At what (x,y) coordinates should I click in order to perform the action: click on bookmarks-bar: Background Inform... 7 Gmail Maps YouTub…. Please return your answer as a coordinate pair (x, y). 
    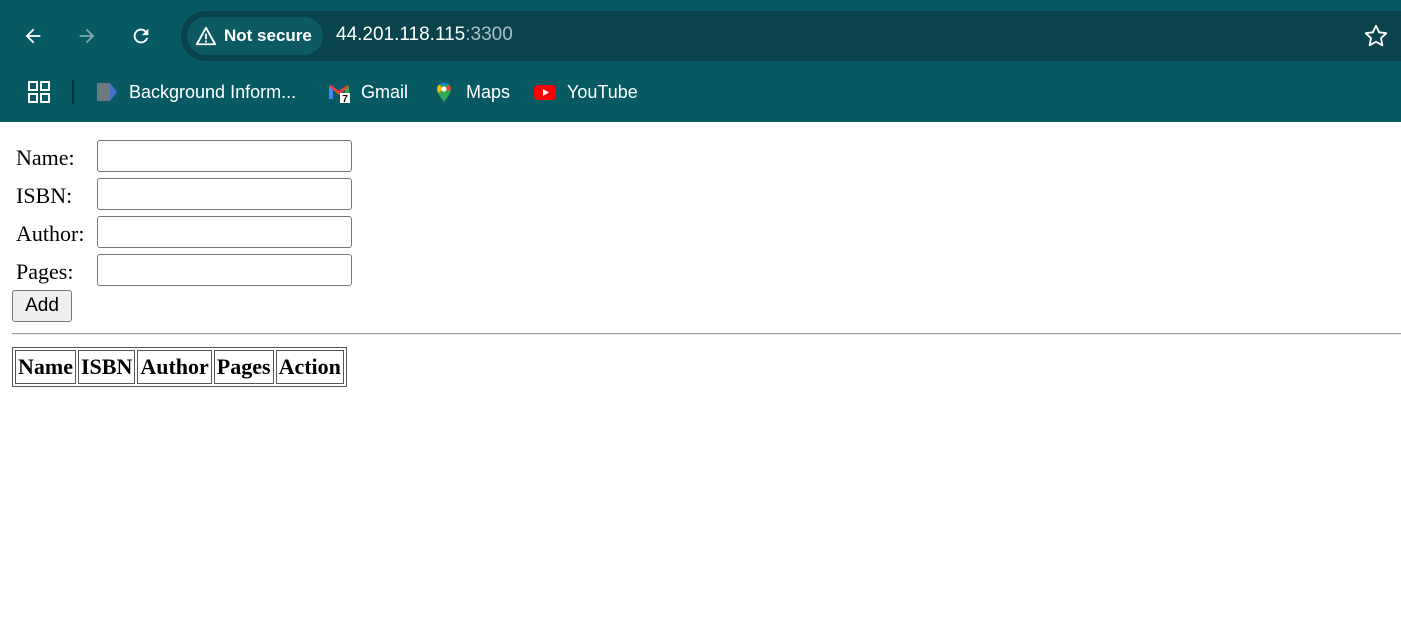
    Looking at the image, I should click on (700, 92).